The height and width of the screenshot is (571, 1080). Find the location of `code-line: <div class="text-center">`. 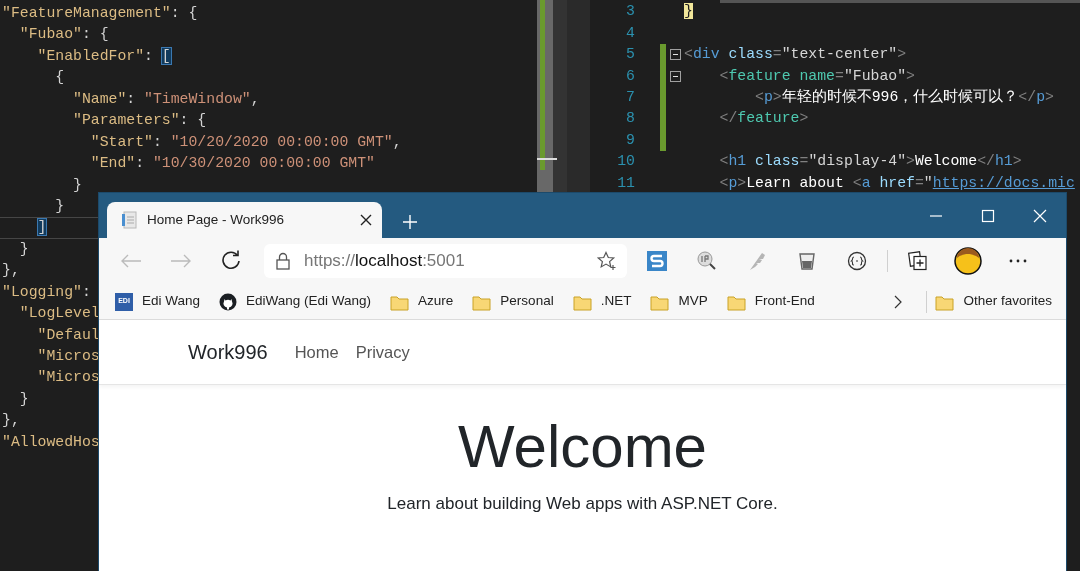

code-line: <div class="text-center"> is located at coordinates (795, 54).